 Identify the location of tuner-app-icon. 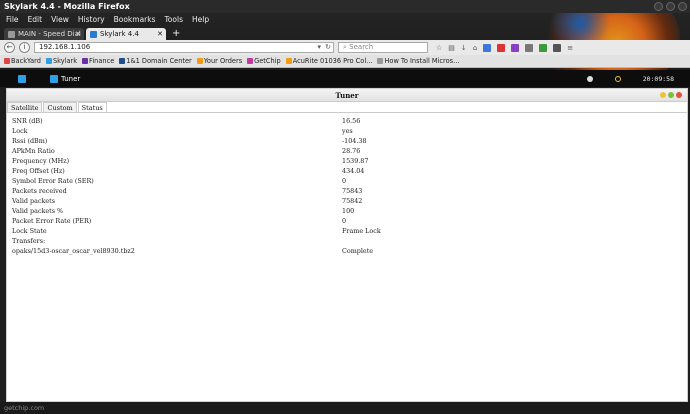
(54, 78).